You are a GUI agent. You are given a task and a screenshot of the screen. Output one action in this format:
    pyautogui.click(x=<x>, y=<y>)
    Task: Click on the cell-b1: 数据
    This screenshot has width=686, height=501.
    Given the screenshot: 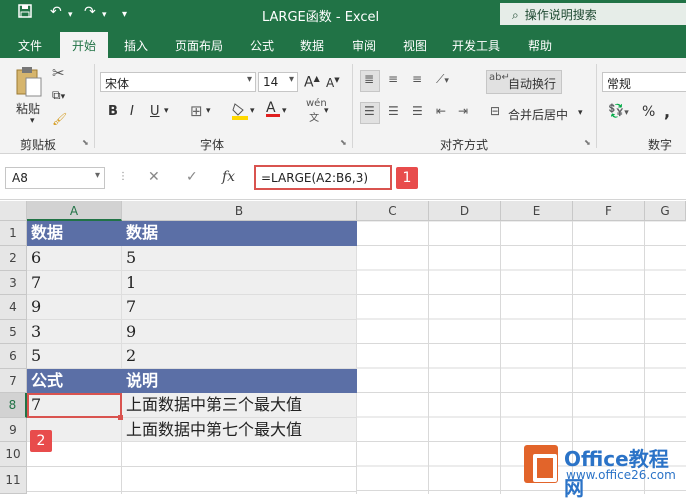 What is the action you would take?
    pyautogui.click(x=239, y=233)
    